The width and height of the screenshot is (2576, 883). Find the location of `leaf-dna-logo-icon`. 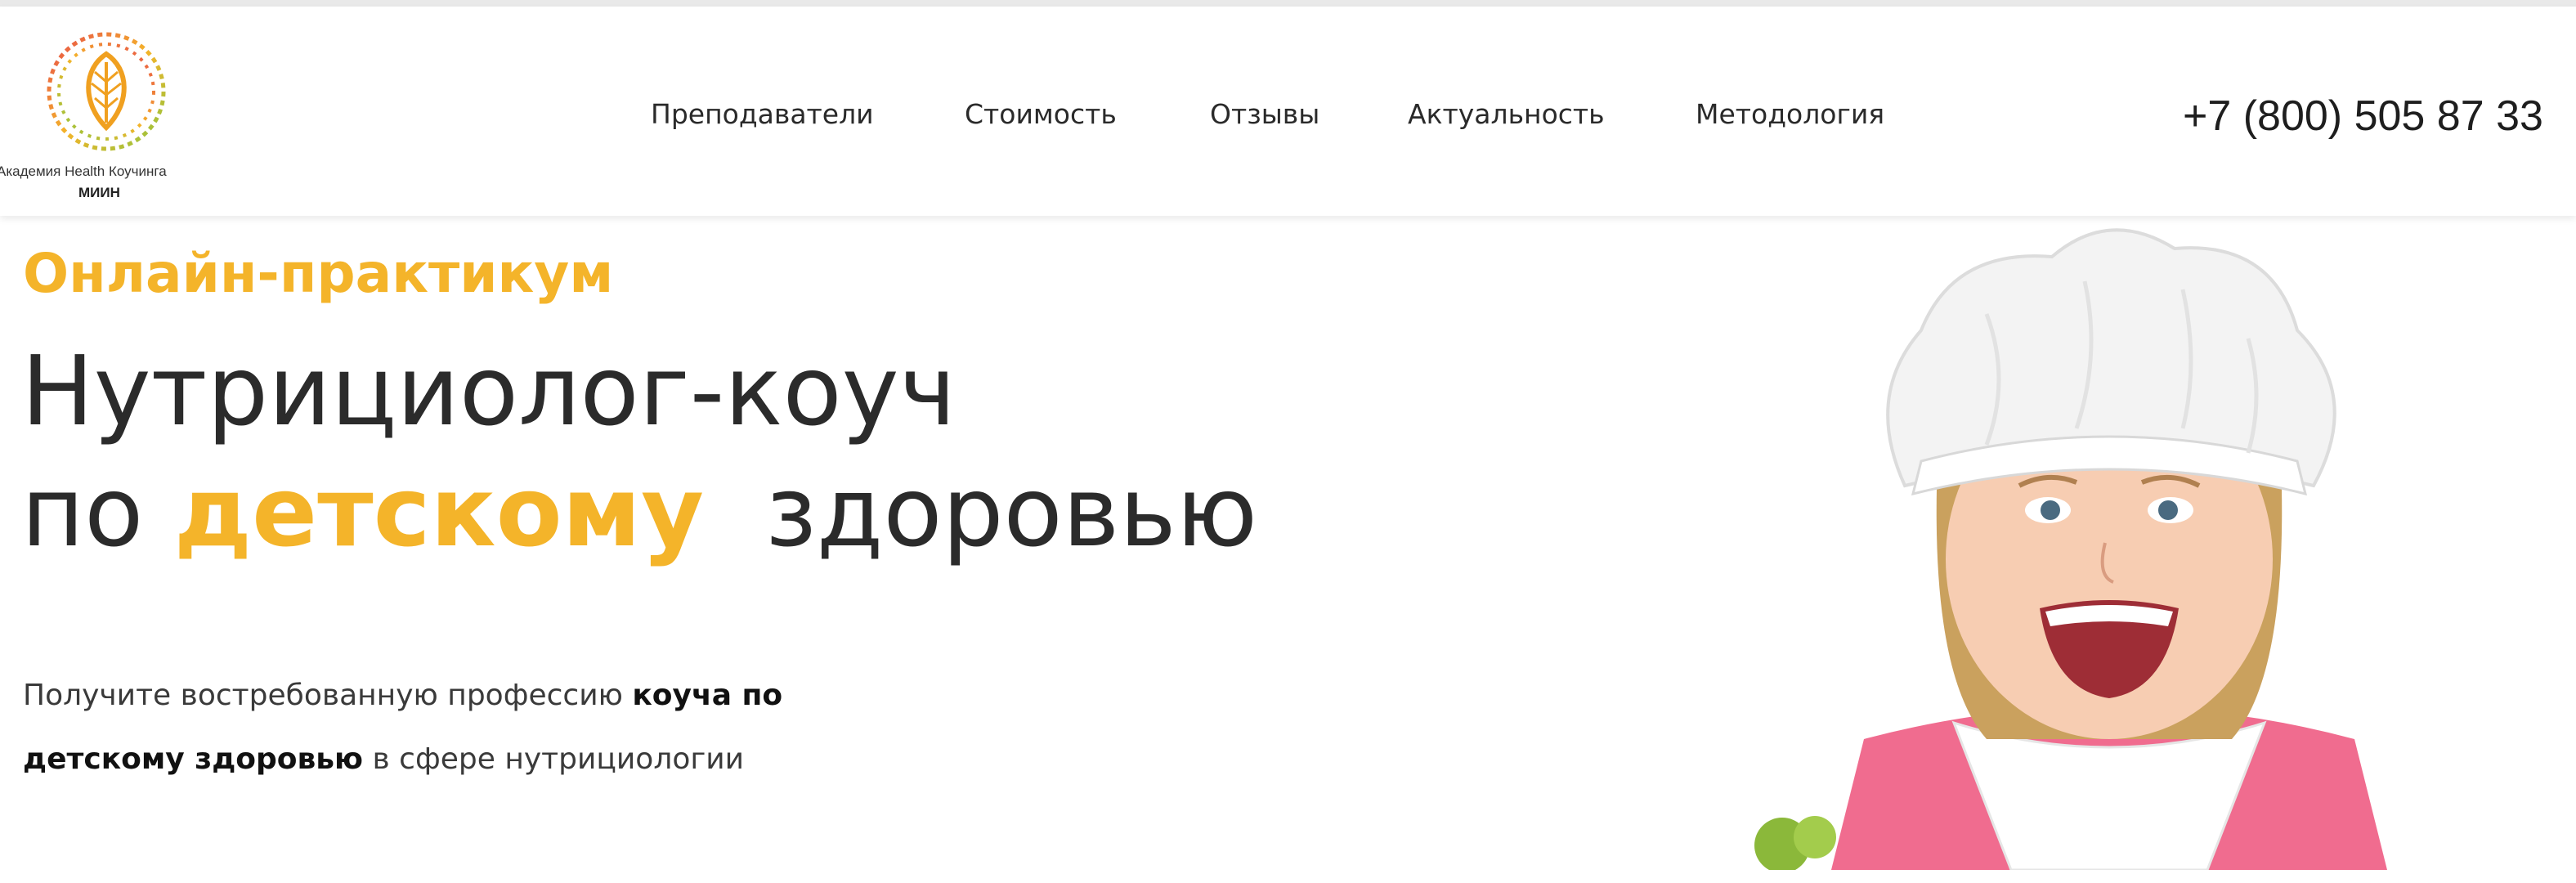

leaf-dna-logo-icon is located at coordinates (107, 91).